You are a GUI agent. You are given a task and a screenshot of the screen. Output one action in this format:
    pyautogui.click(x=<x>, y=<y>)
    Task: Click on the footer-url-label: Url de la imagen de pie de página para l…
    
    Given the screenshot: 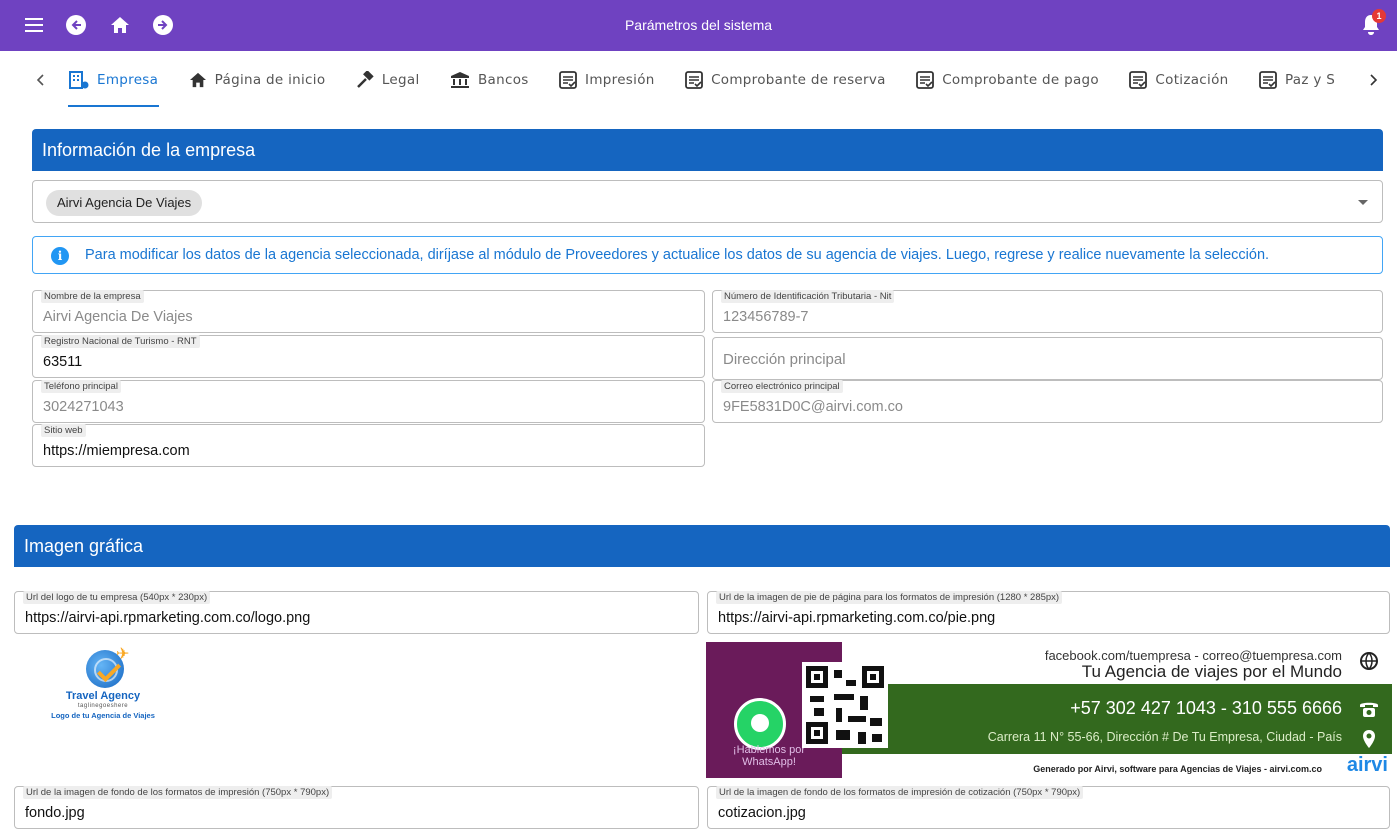 What is the action you would take?
    pyautogui.click(x=889, y=597)
    